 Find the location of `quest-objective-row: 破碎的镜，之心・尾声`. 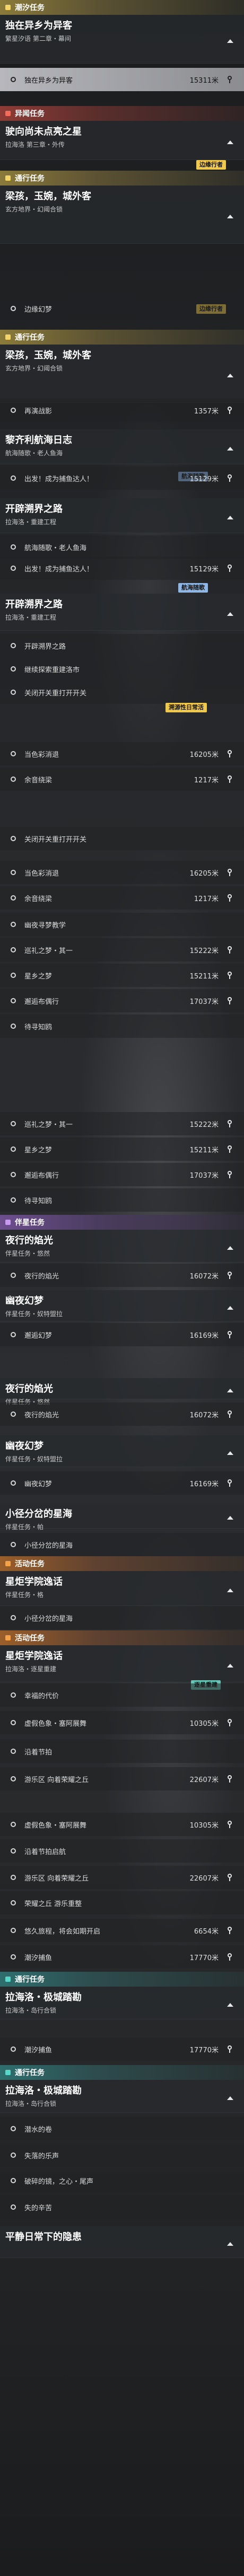

quest-objective-row: 破碎的镜，之心・尾声 is located at coordinates (122, 2180).